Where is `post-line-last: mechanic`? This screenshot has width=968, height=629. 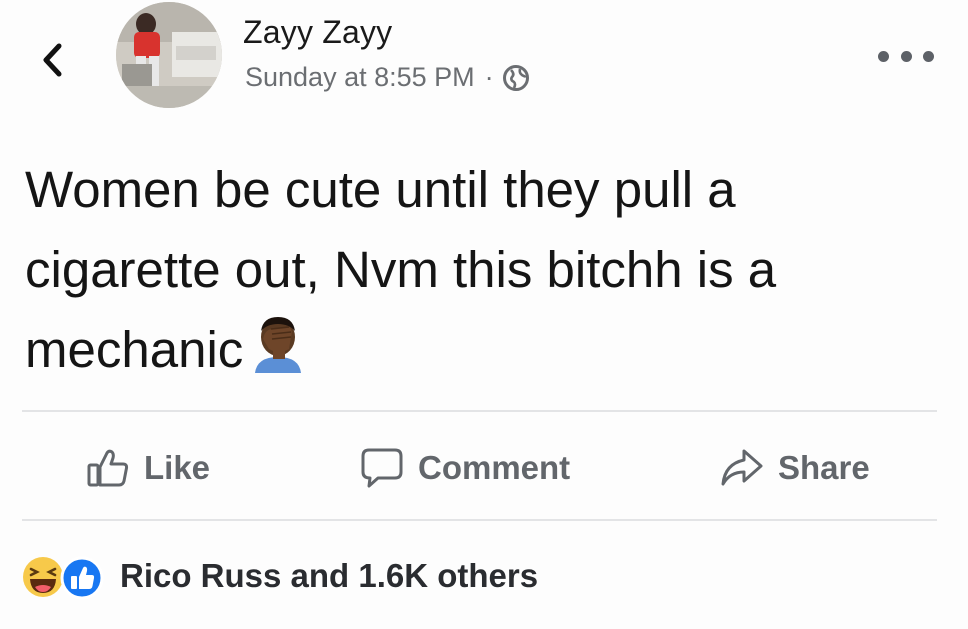
post-line-last: mechanic is located at coordinates (490, 350).